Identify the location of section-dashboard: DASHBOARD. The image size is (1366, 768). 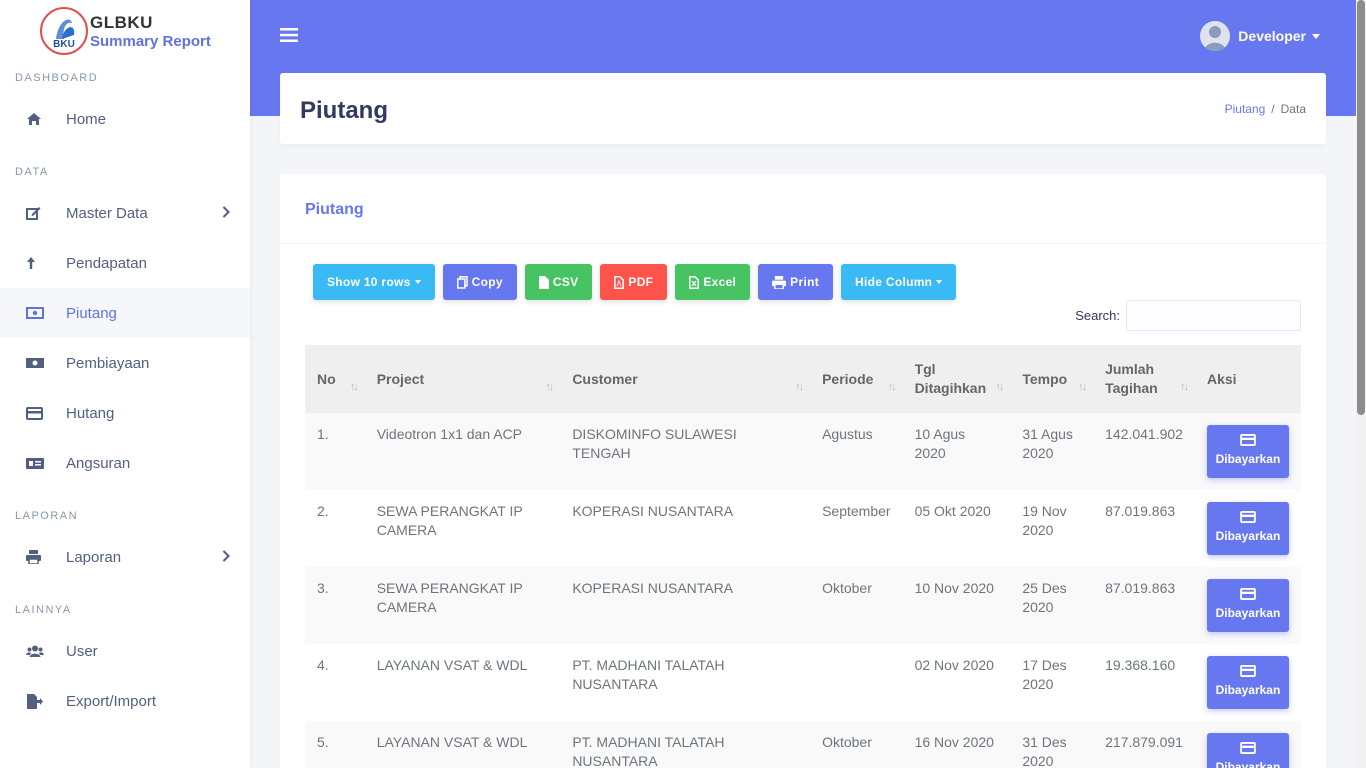
(57, 78).